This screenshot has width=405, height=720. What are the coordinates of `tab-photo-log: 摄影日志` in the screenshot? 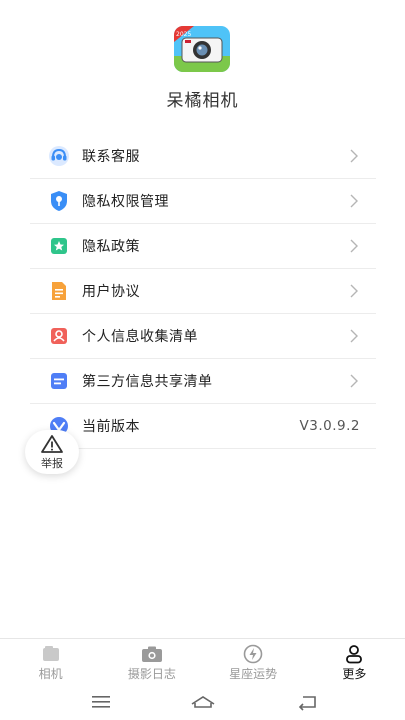 It's located at (151, 662).